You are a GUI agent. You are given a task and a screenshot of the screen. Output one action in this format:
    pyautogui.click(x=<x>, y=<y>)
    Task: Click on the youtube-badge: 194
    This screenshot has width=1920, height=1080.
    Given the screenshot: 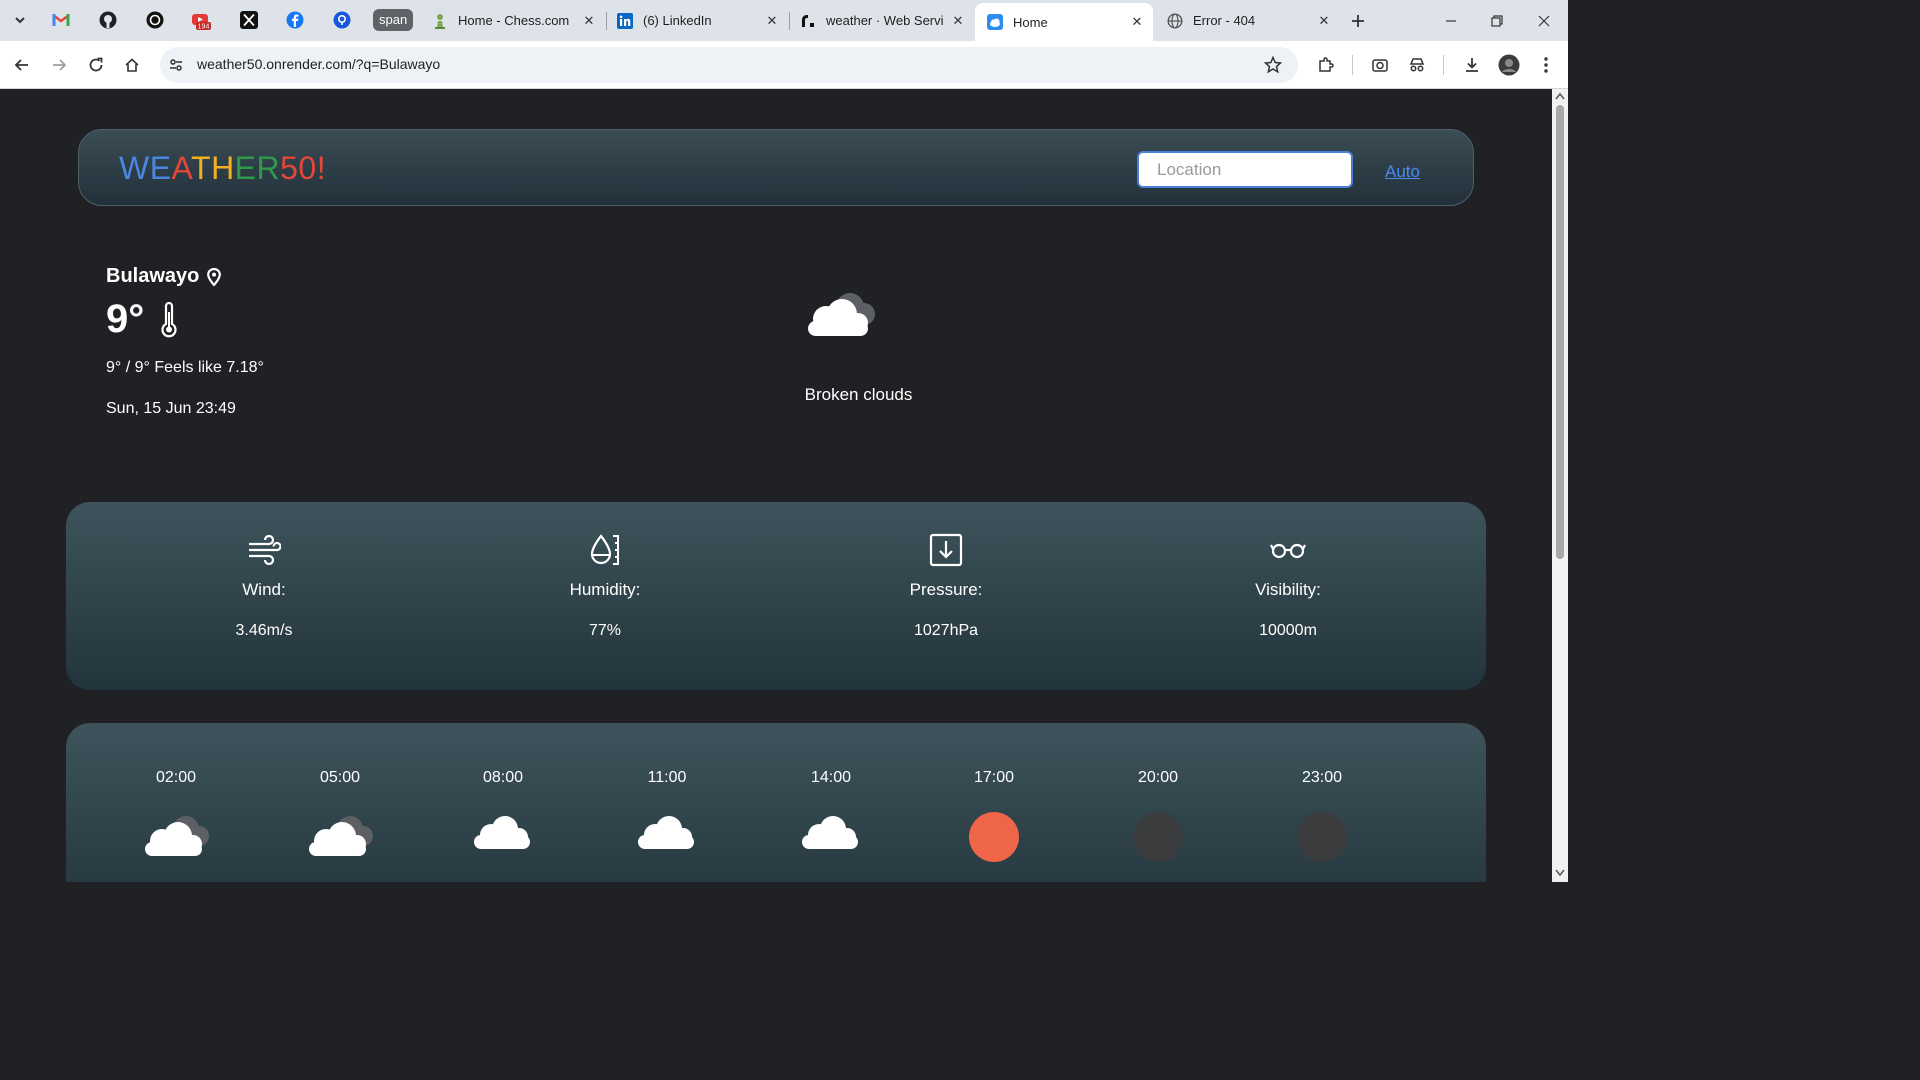 What is the action you would take?
    pyautogui.click(x=204, y=27)
    